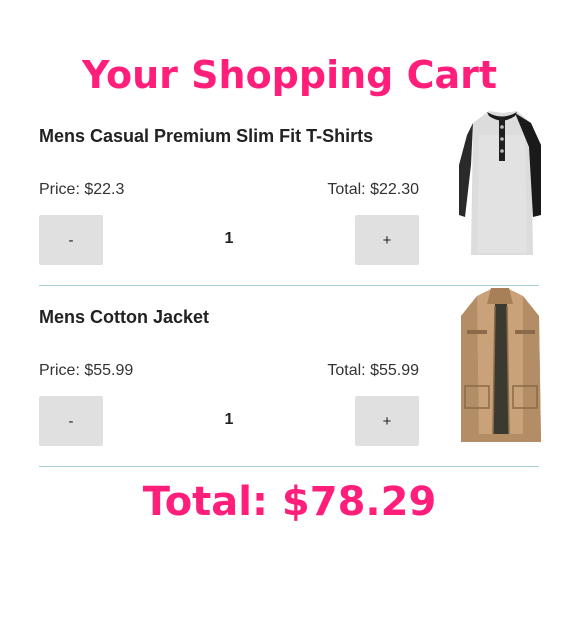 The image size is (579, 625). What do you see at coordinates (501, 365) in the screenshot?
I see `cotton-jacket-image` at bounding box center [501, 365].